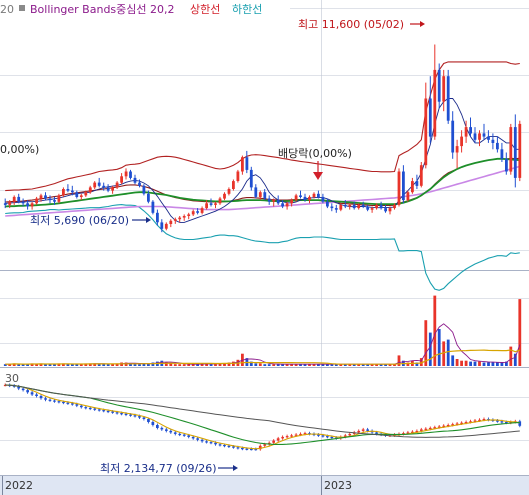  What do you see at coordinates (158, 468) in the screenshot?
I see `index-low-annotation: 최저 2,134,77 (09/26)` at bounding box center [158, 468].